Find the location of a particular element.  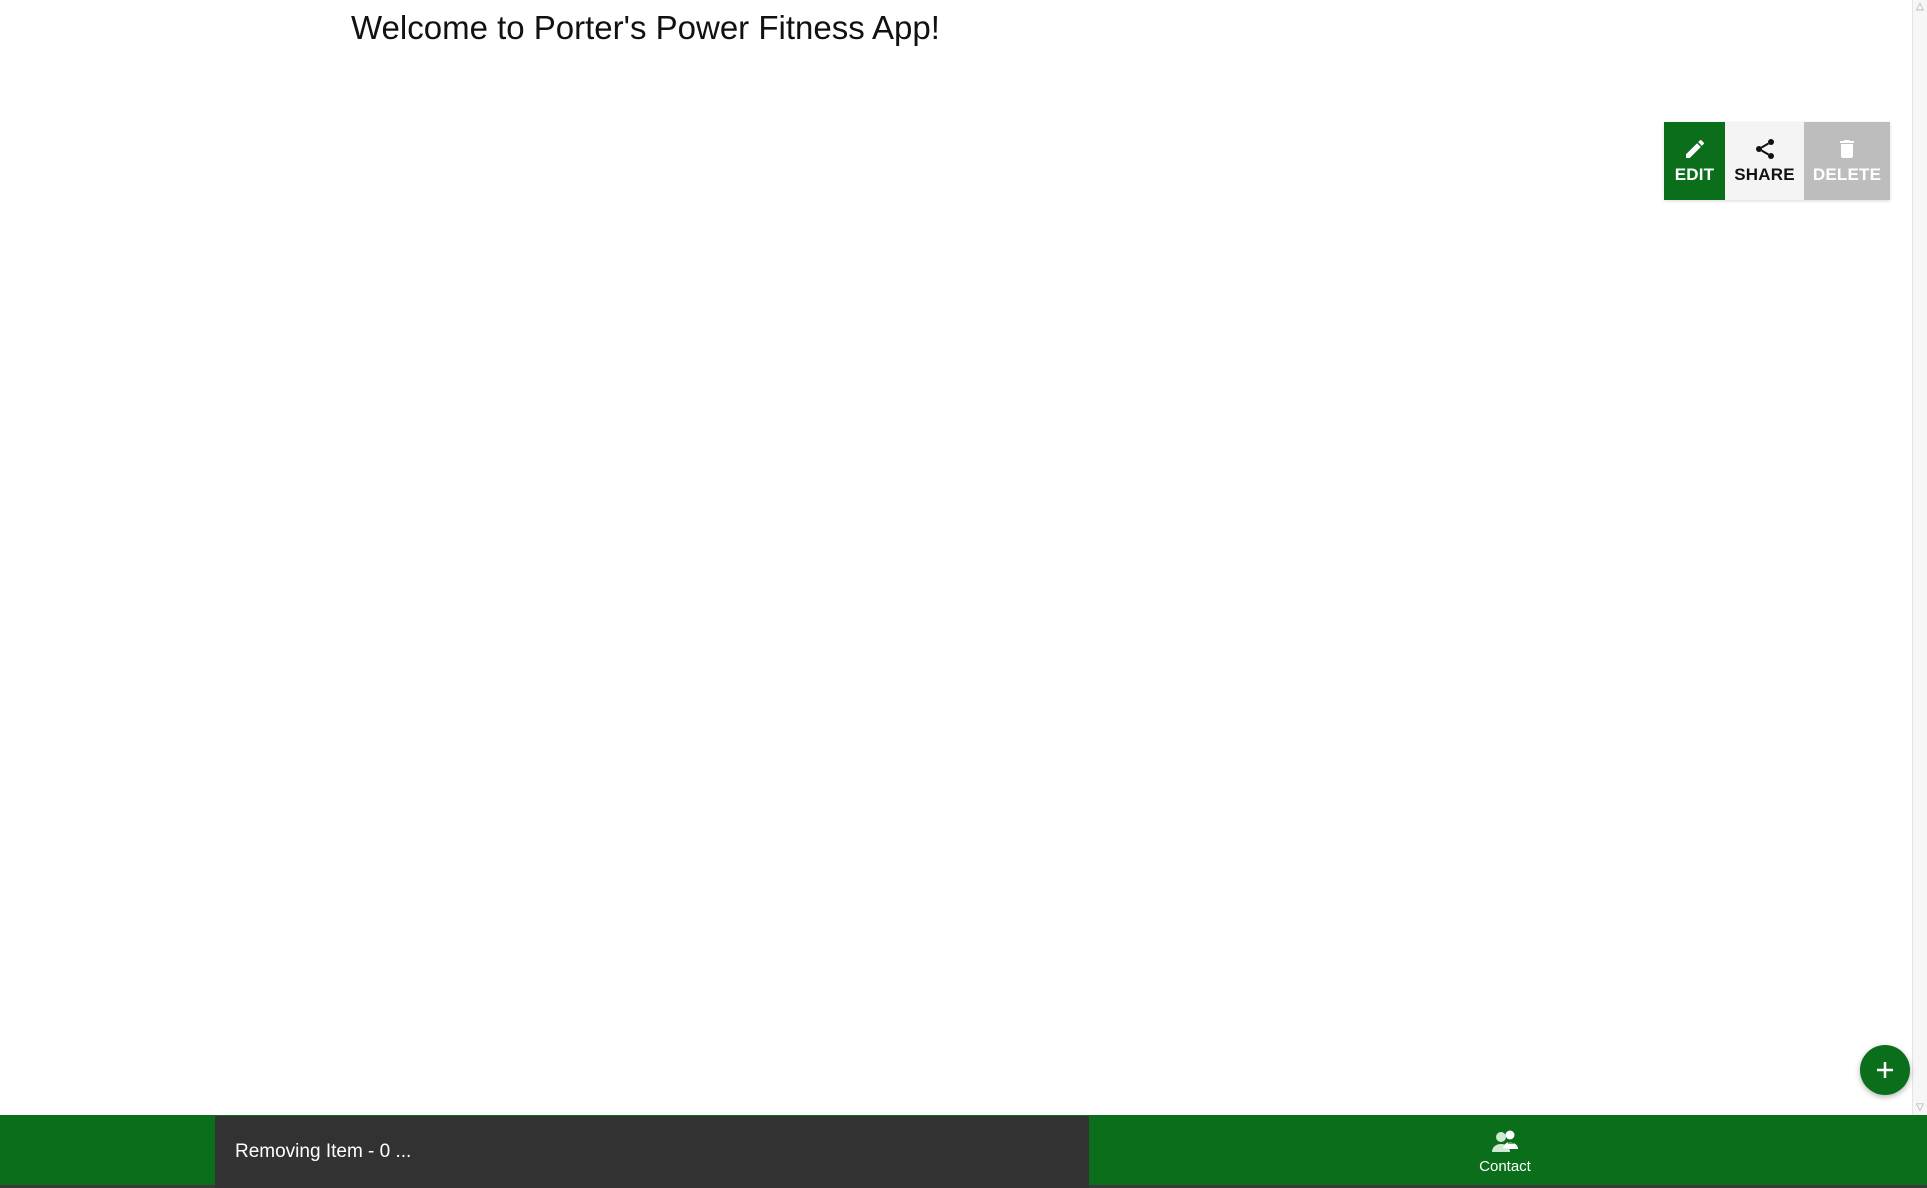

delete-label: DELETE is located at coordinates (1847, 174).